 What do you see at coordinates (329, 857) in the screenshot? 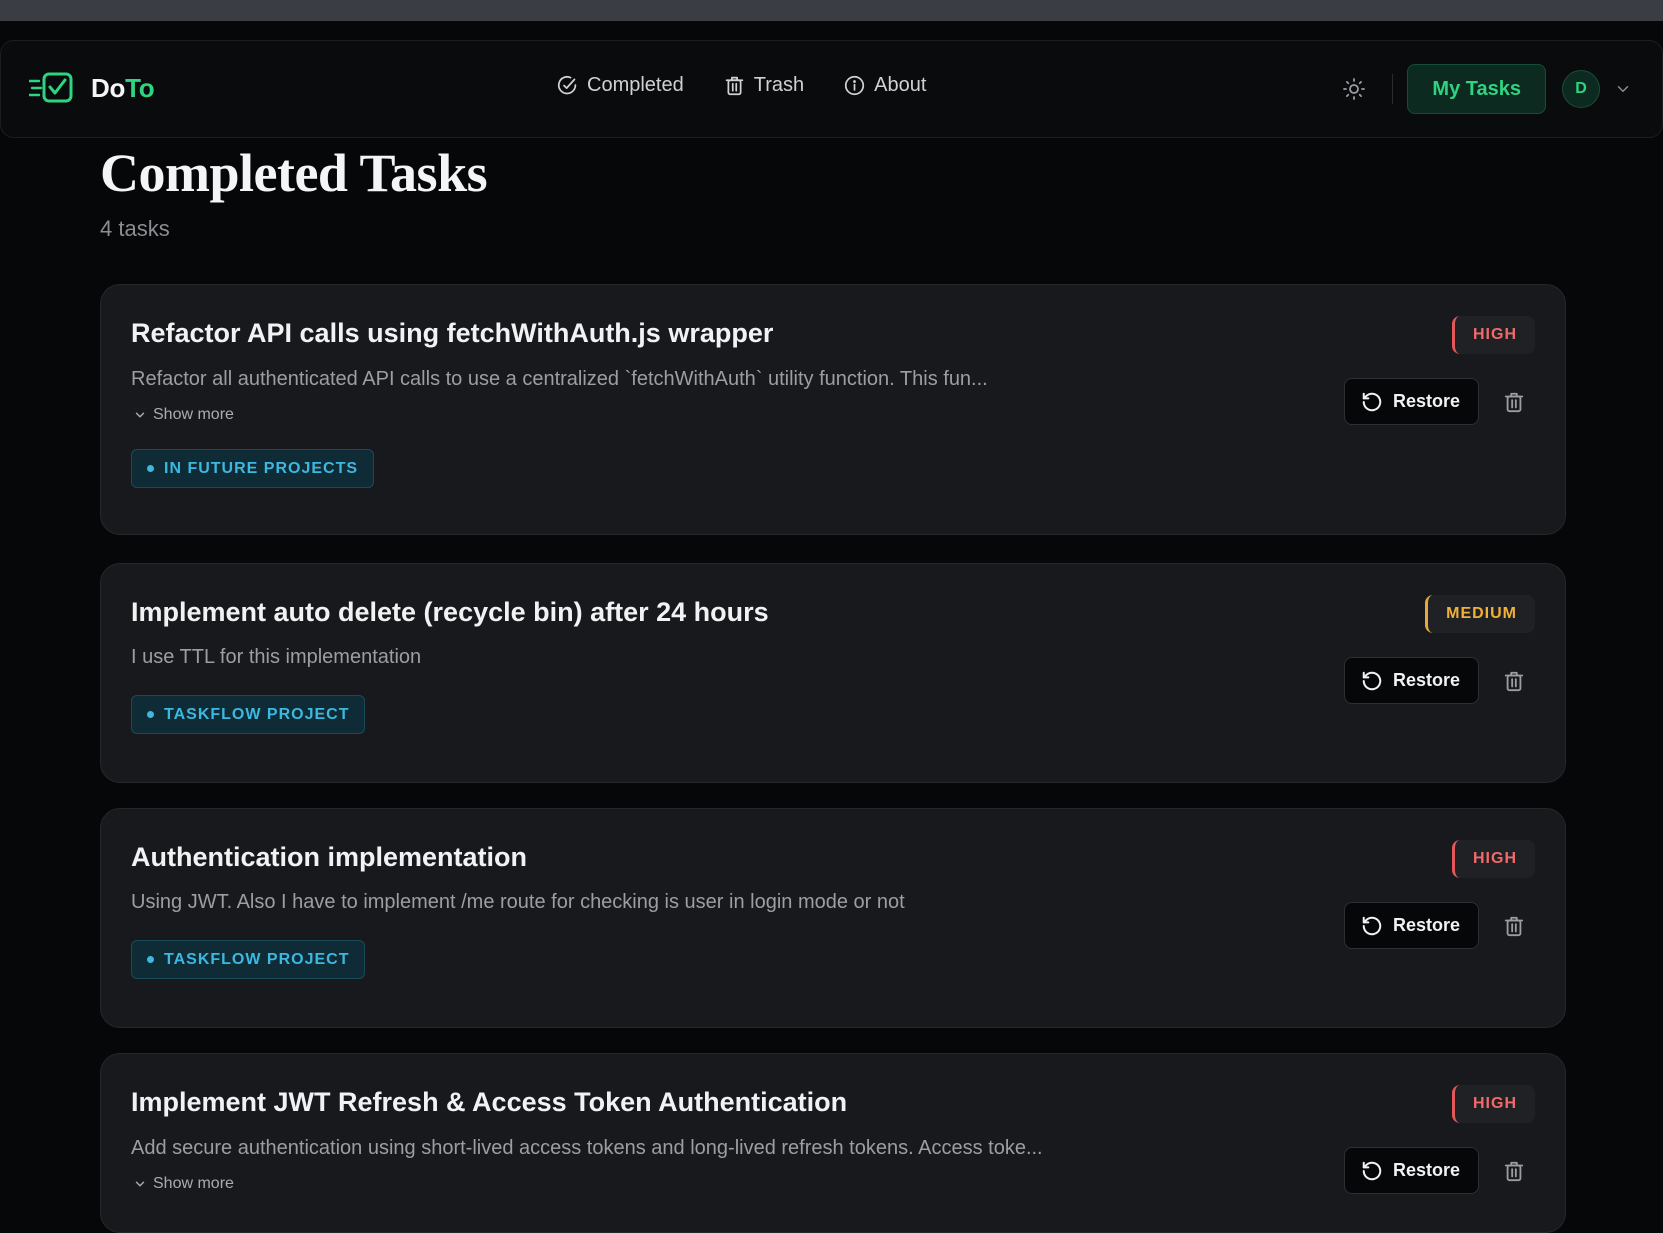
I see `task-title: Authentication implementation` at bounding box center [329, 857].